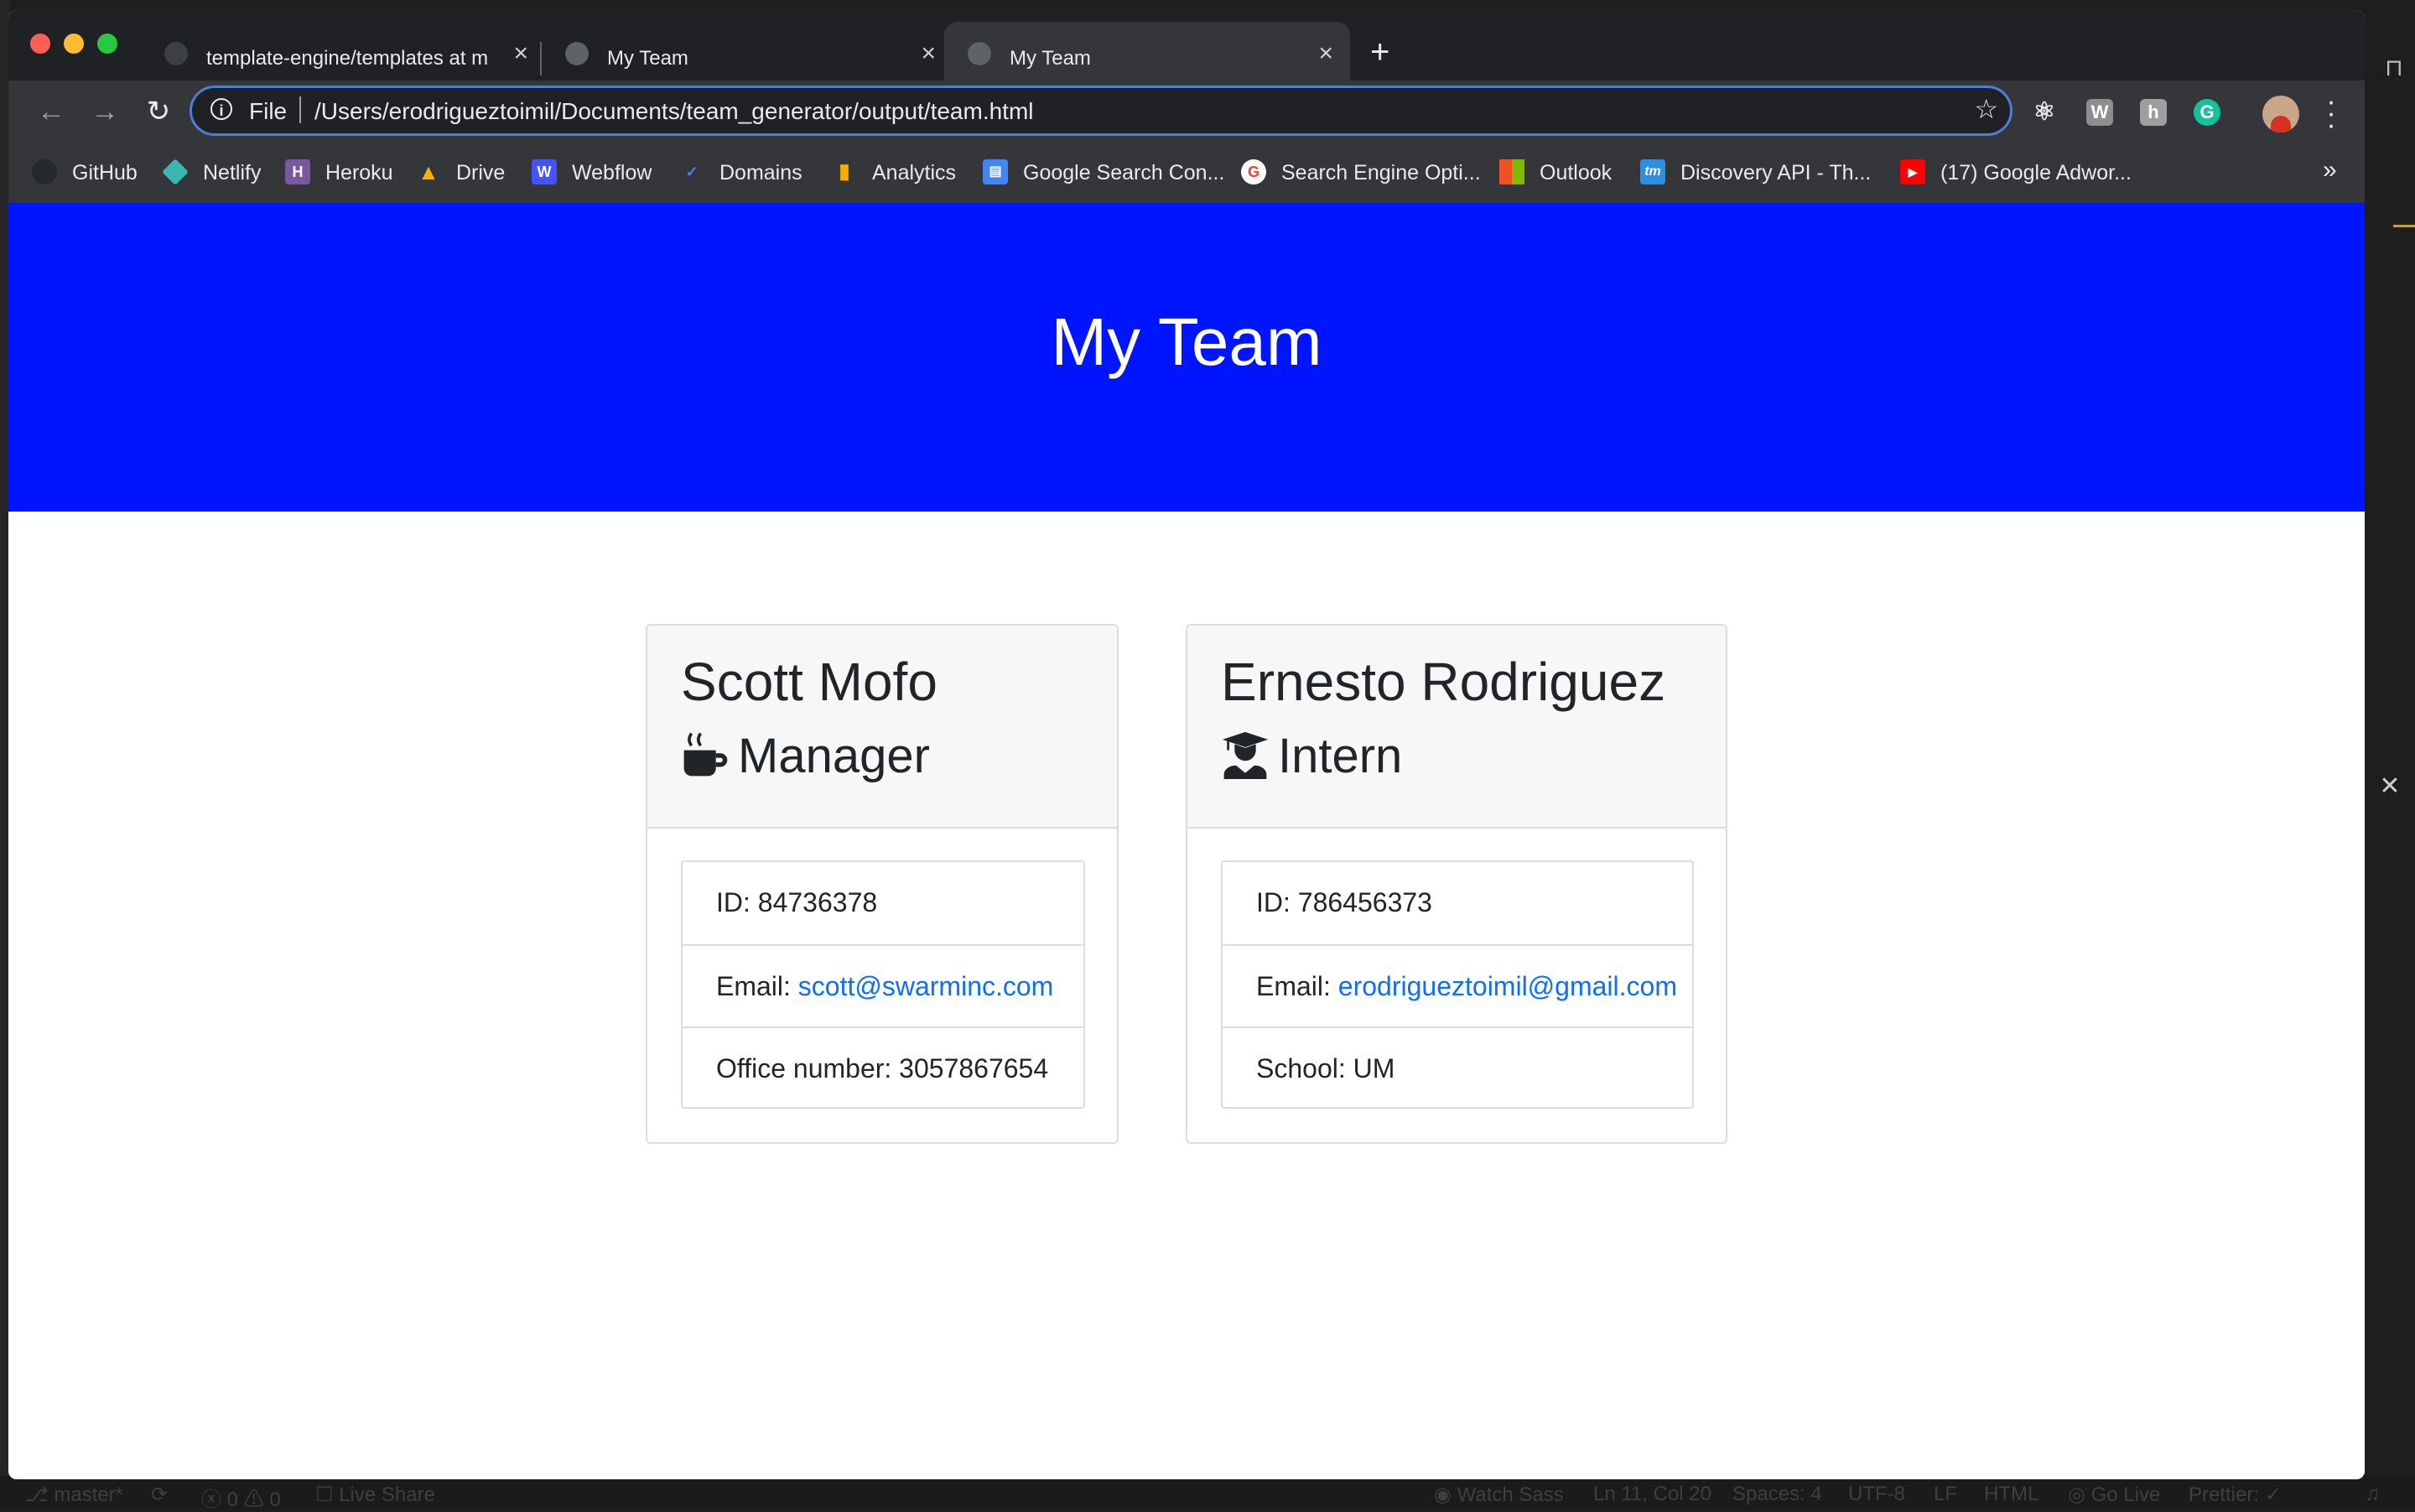  What do you see at coordinates (107, 44) in the screenshot?
I see `window-zoom-button` at bounding box center [107, 44].